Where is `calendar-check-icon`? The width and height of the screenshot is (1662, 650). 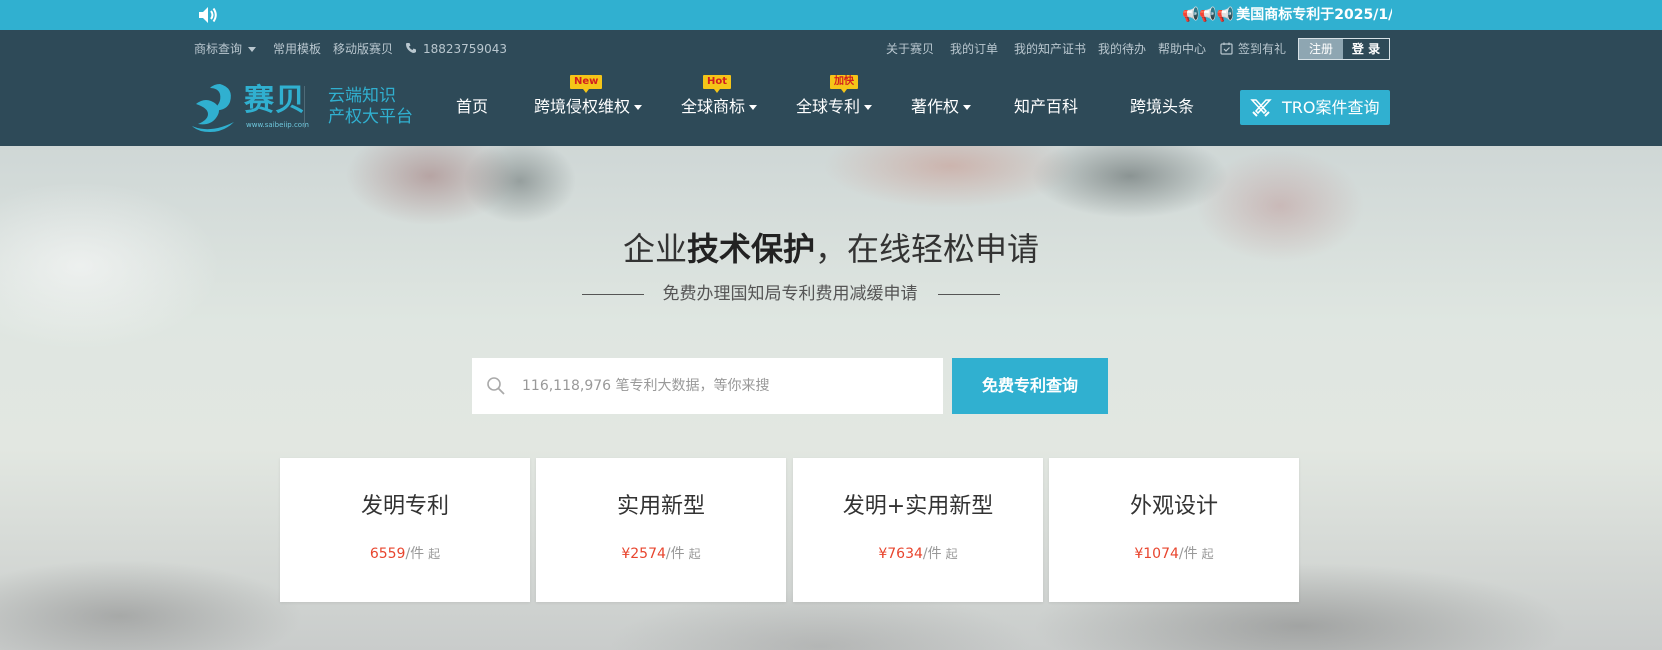
calendar-check-icon is located at coordinates (1226, 48).